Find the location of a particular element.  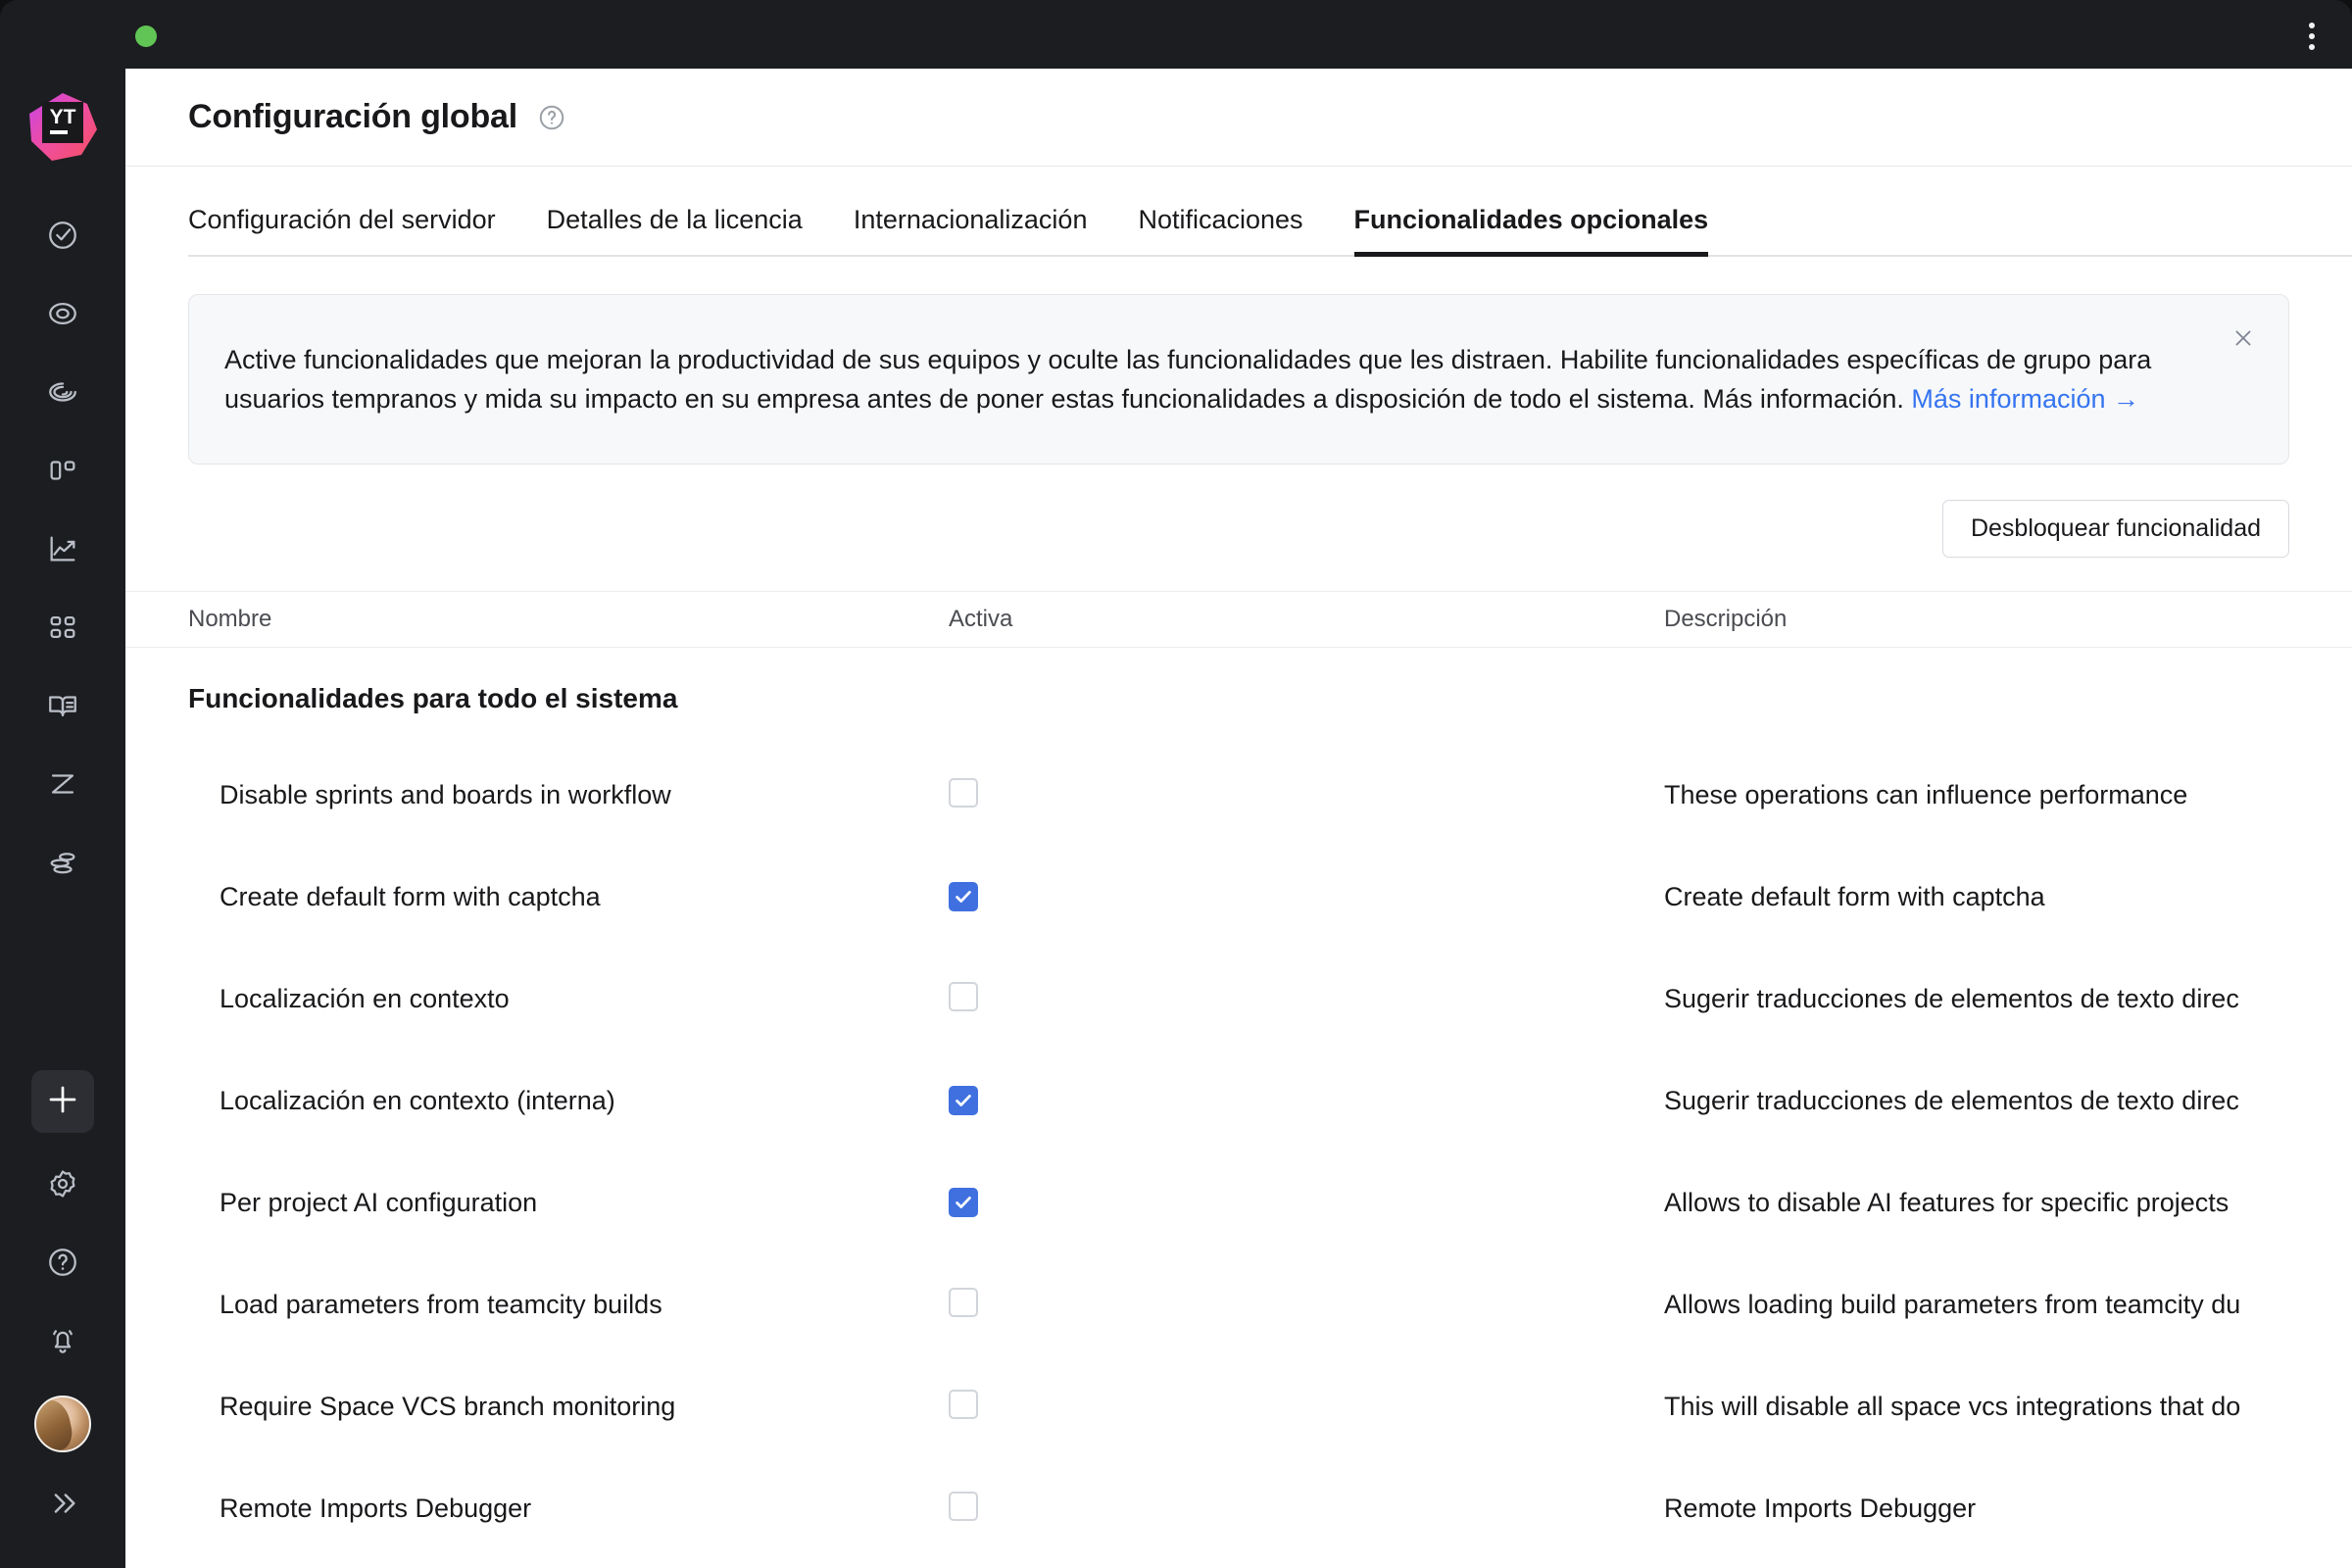

grid-apps-icon is located at coordinates (62, 627).